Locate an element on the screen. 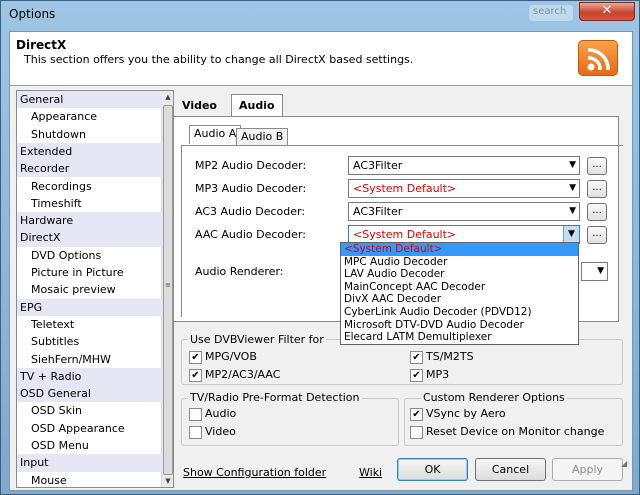 This screenshot has height=495, width=640. rss-feed-icon is located at coordinates (598, 58).